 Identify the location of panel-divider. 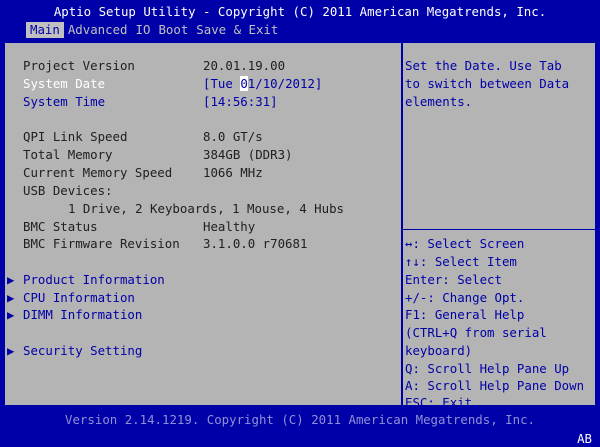
(402, 224).